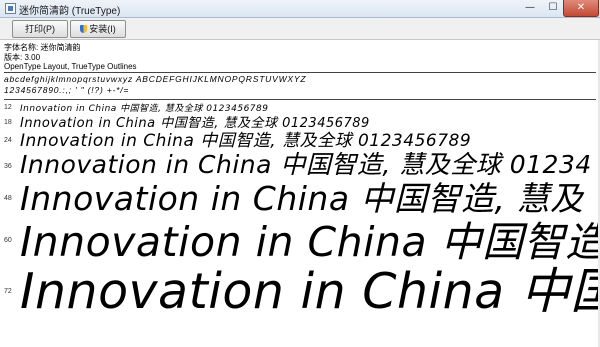  Describe the element at coordinates (300, 9) in the screenshot. I see `title-bar: 迷你简清韵 (TrueType) — ☐ ✕` at that location.